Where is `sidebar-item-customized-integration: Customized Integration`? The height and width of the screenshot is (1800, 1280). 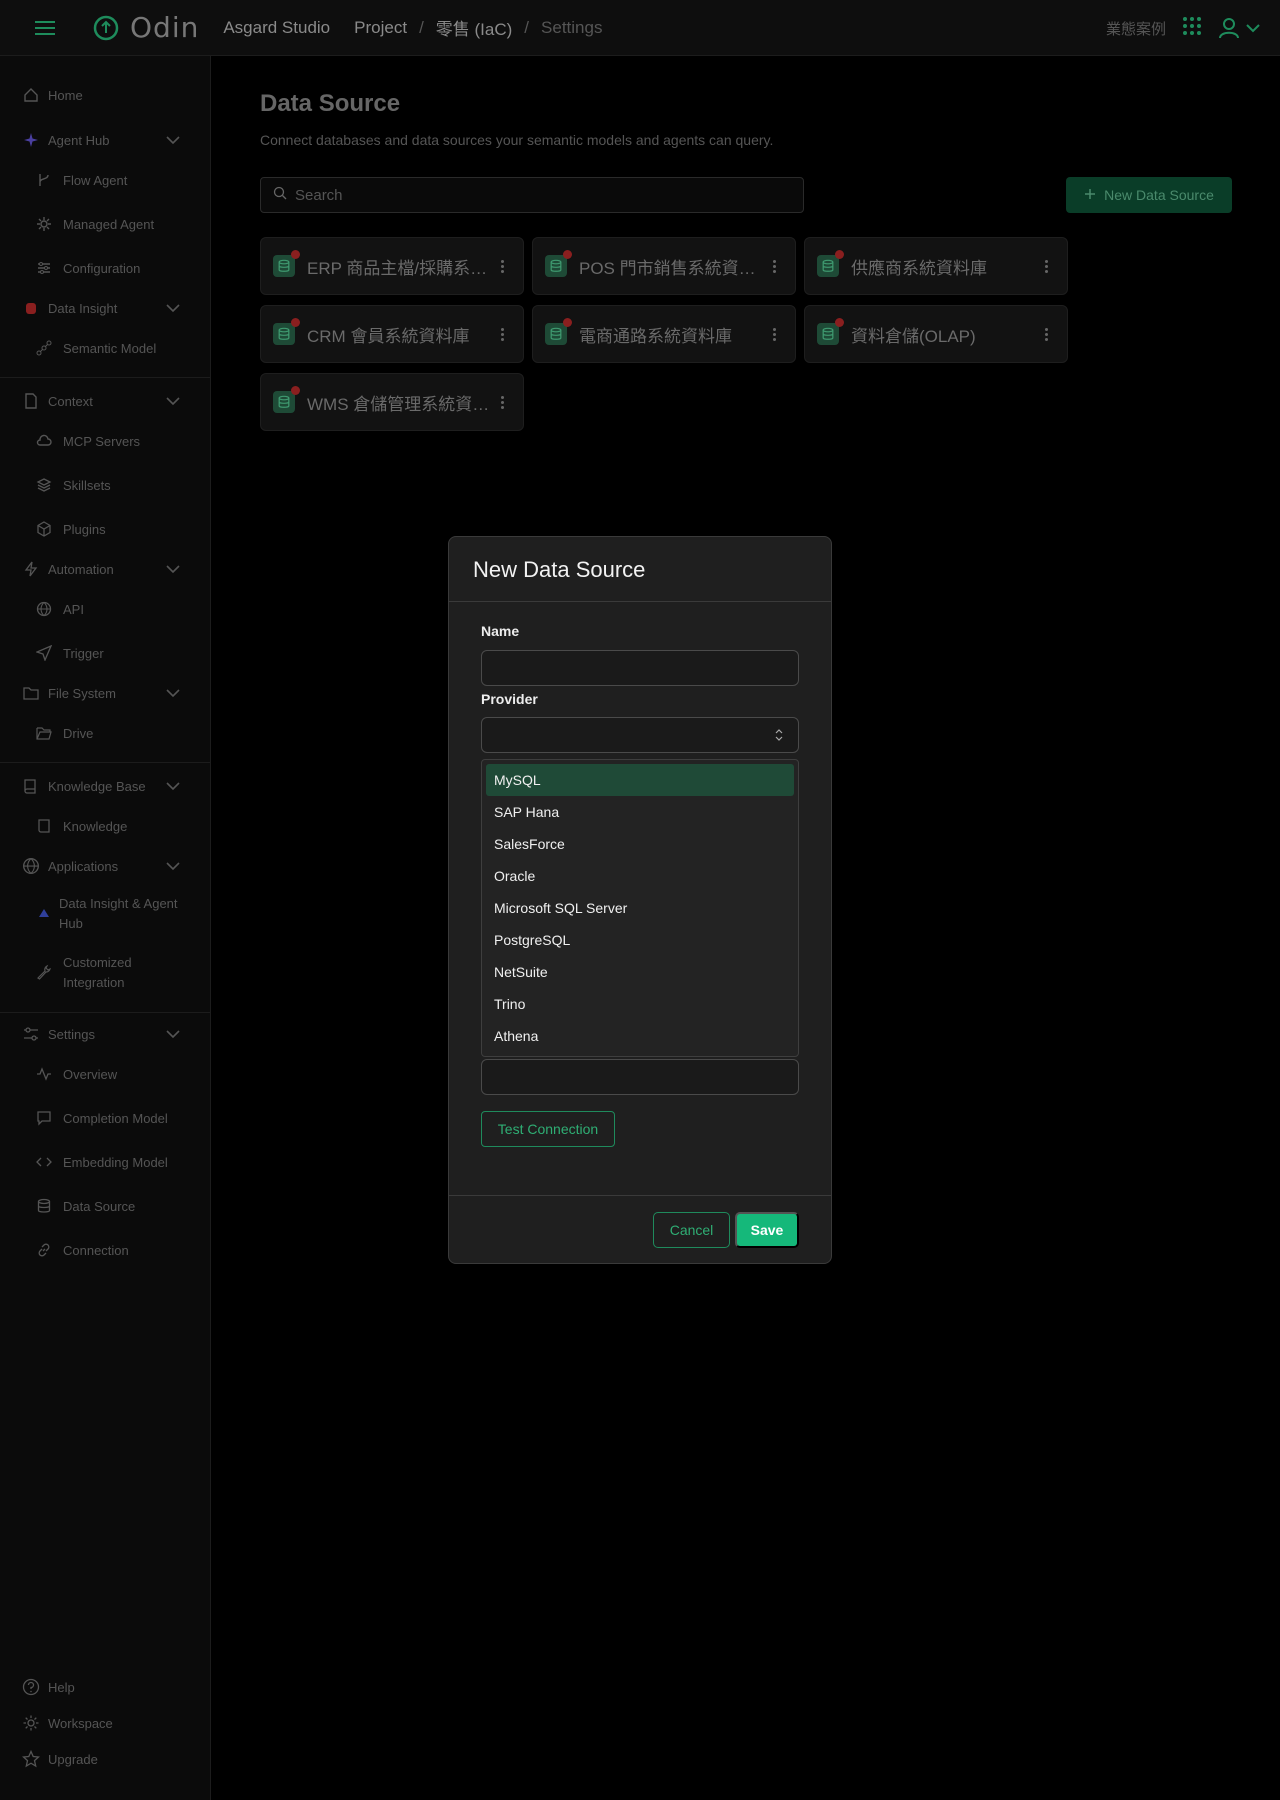 sidebar-item-customized-integration: Customized Integration is located at coordinates (105, 975).